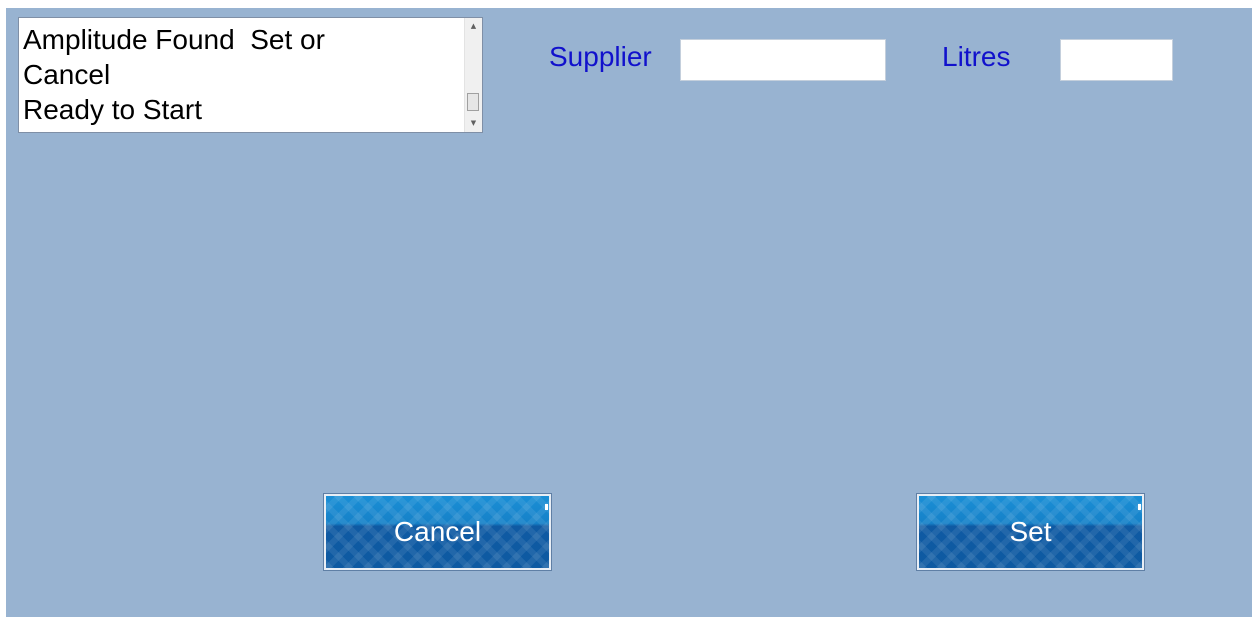  What do you see at coordinates (473, 102) in the screenshot?
I see `scroll-thumb` at bounding box center [473, 102].